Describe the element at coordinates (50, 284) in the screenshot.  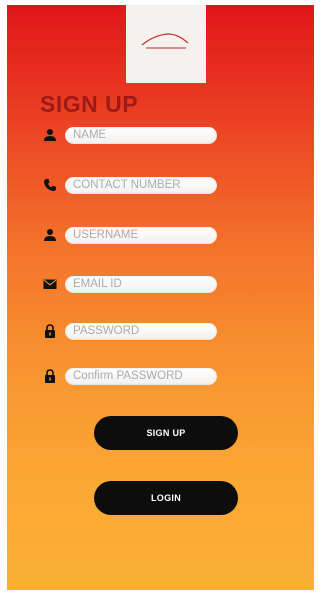
I see `mail-icon` at that location.